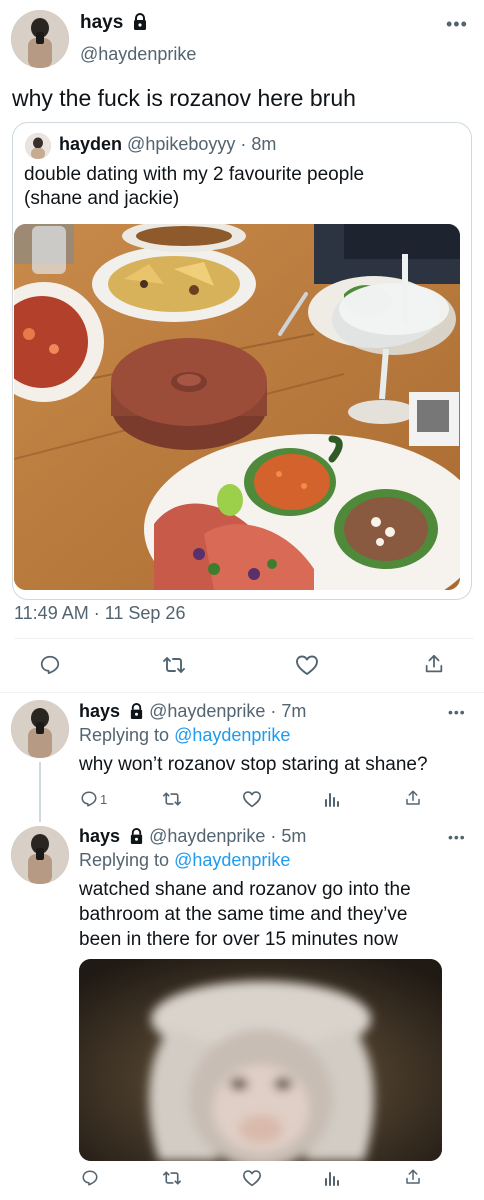 This screenshot has width=484, height=1200. I want to click on reply-header: hays @haydenprike · 7m, so click(192, 711).